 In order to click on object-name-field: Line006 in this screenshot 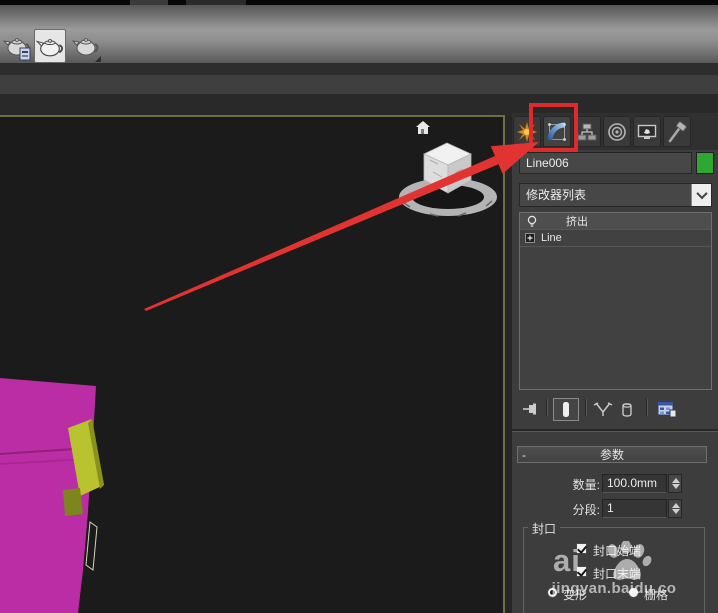, I will do `click(605, 163)`.